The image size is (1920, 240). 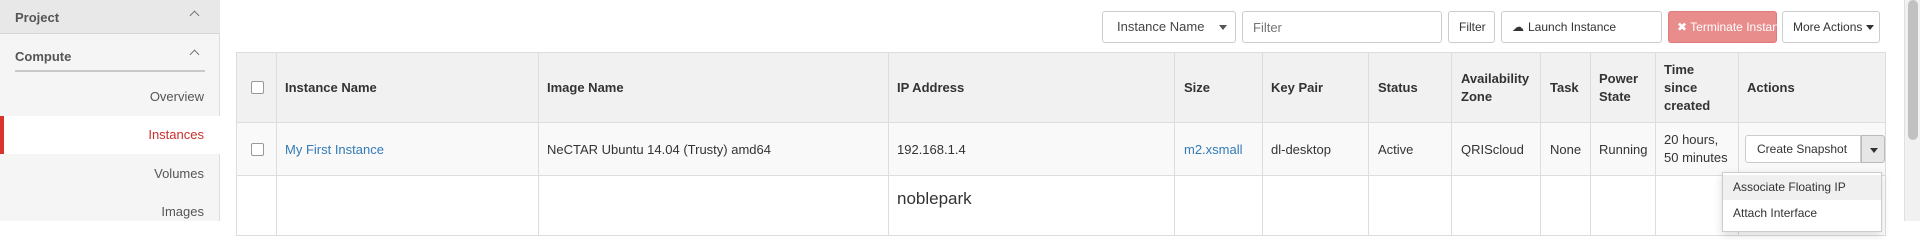 I want to click on header-text: Availability, so click(x=1495, y=78).